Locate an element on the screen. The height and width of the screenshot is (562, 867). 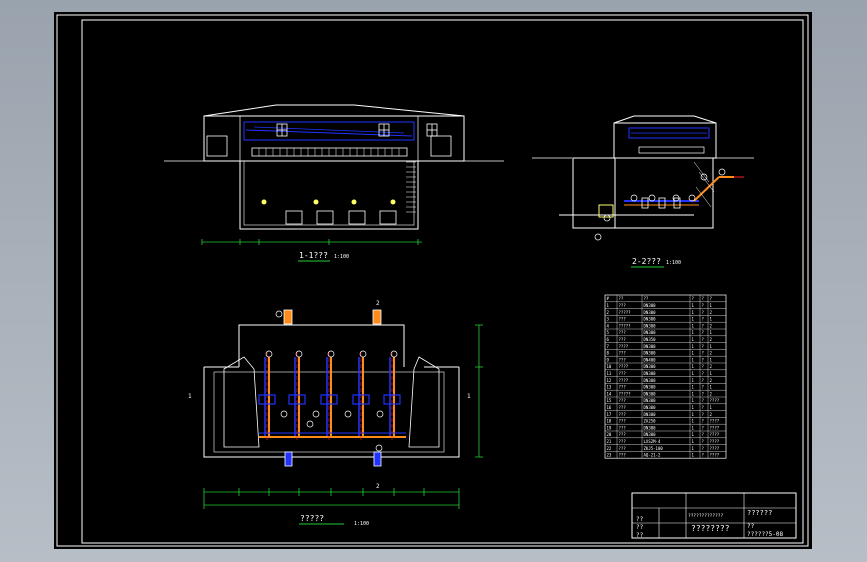
superstructure is located at coordinates (334, 138).